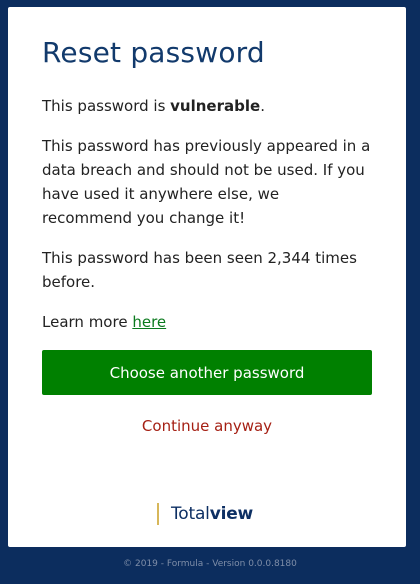 Image resolution: width=420 pixels, height=584 pixels. What do you see at coordinates (210, 564) in the screenshot?
I see `footer-version: © 2019 - Formula - Version 0.0.0.8180` at bounding box center [210, 564].